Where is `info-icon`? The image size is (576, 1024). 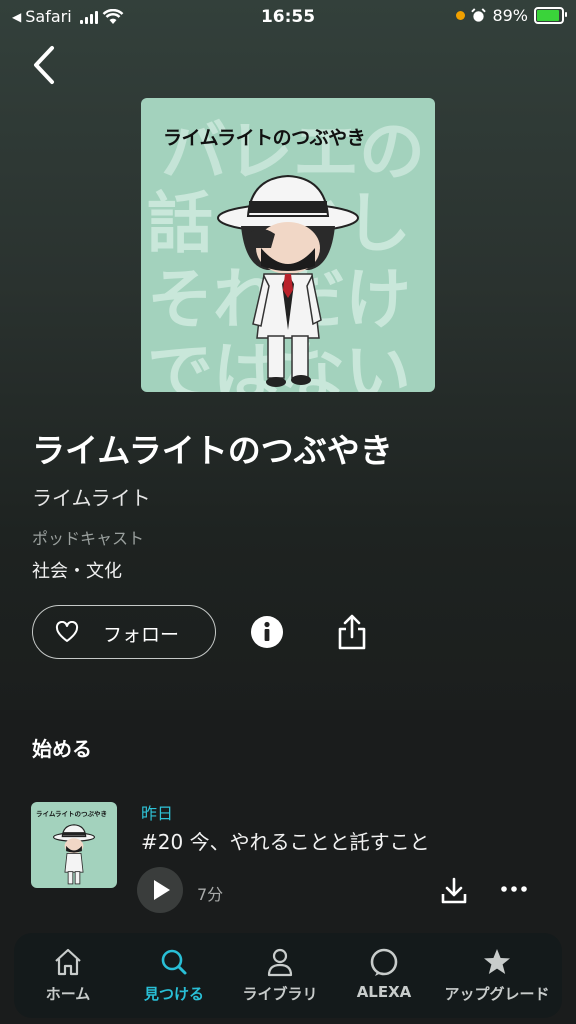 info-icon is located at coordinates (267, 632).